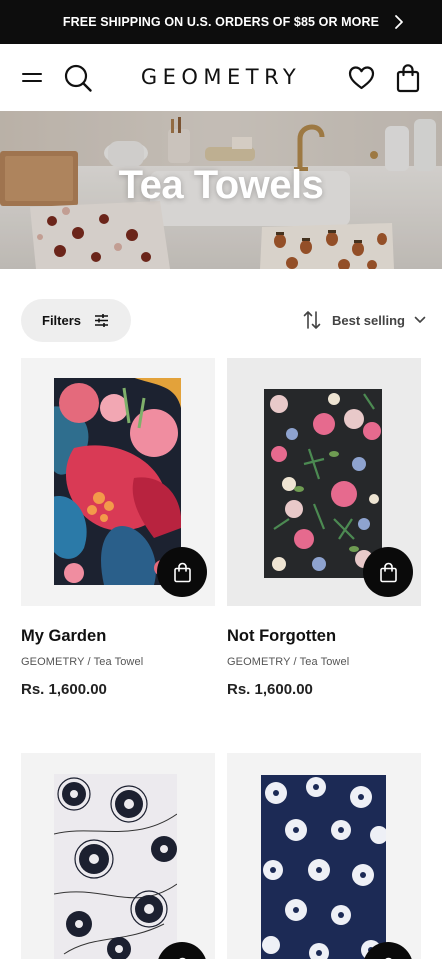 The width and height of the screenshot is (442, 959). Describe the element at coordinates (361, 78) in the screenshot. I see `heart-icon` at that location.